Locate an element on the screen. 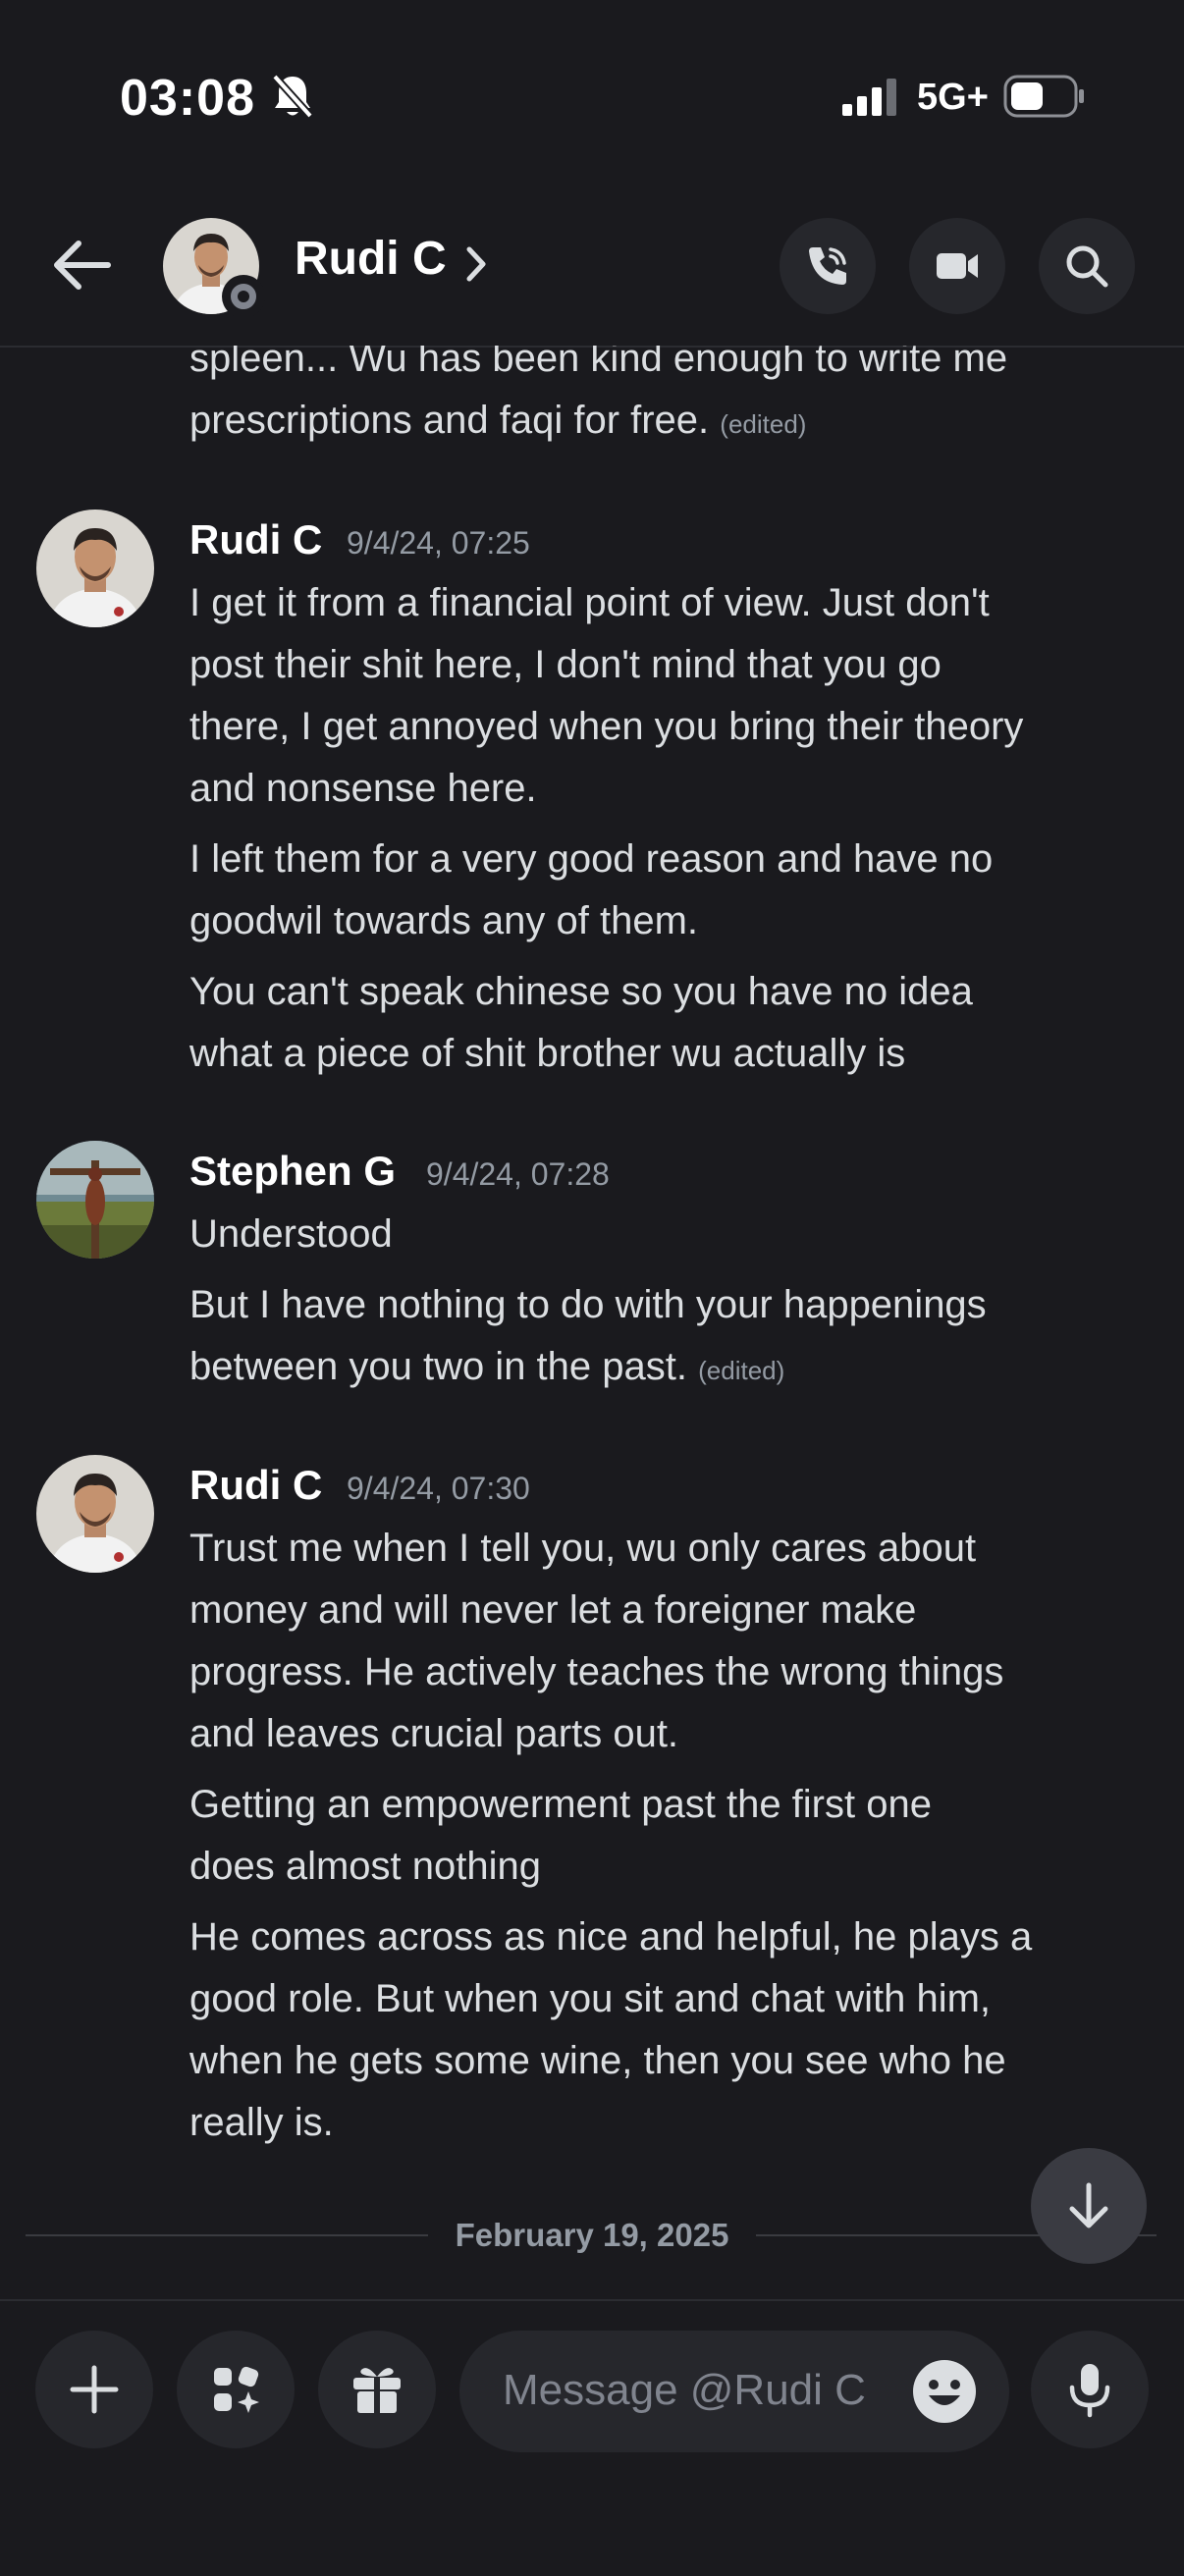  gift-icon is located at coordinates (377, 2390).